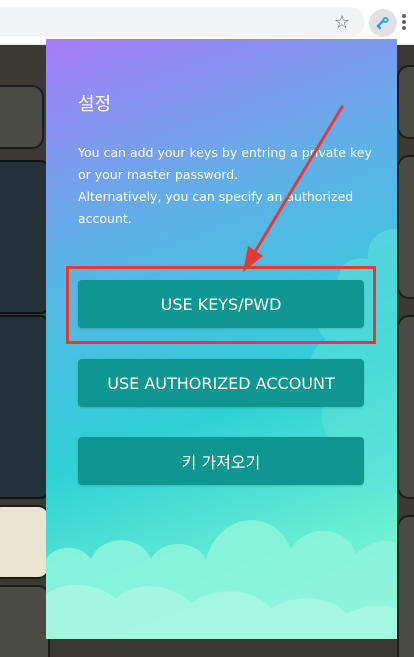 The width and height of the screenshot is (414, 657). Describe the element at coordinates (221, 461) in the screenshot. I see `import-keys-button: 키 가져오기` at that location.